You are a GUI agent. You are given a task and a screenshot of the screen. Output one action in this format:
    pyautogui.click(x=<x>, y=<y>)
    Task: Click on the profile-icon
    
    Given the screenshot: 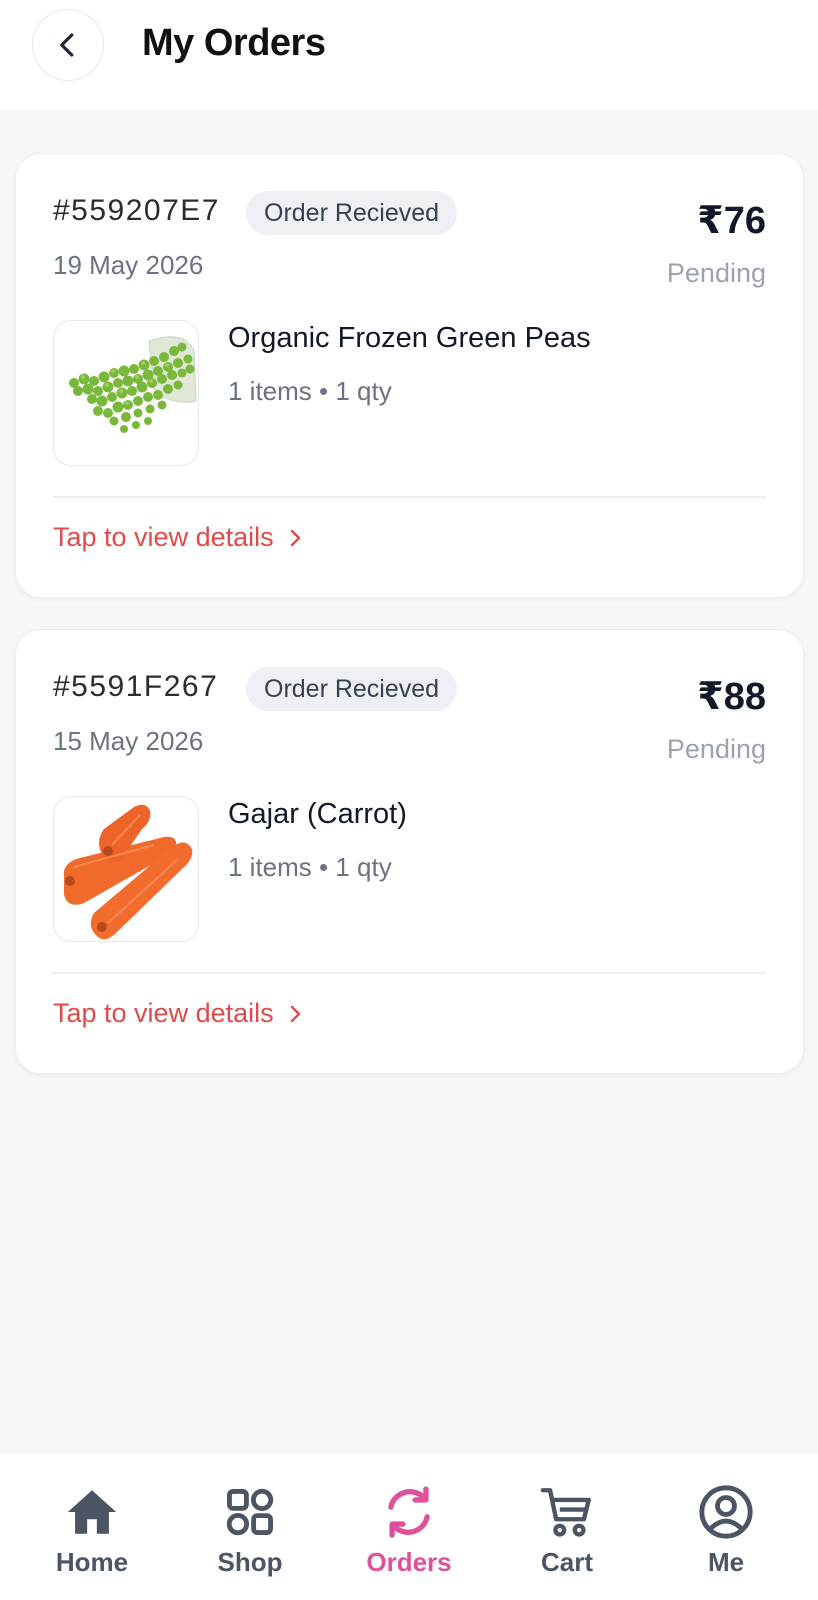 What is the action you would take?
    pyautogui.click(x=726, y=1512)
    